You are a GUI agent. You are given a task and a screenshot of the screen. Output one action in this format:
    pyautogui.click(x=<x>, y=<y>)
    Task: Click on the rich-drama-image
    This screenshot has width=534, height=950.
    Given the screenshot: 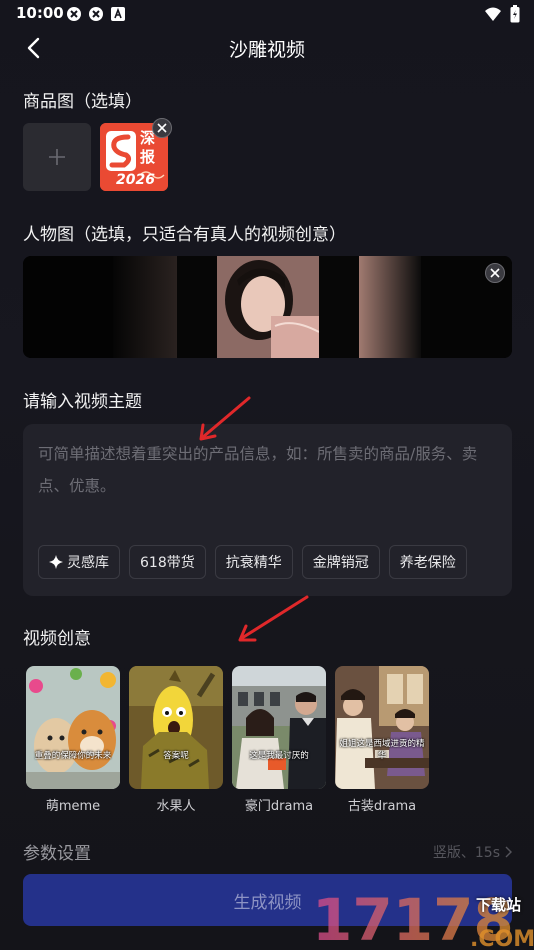 What is the action you would take?
    pyautogui.click(x=279, y=727)
    